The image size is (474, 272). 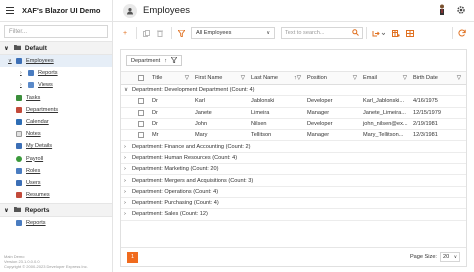 What do you see at coordinates (19, 97) in the screenshot?
I see `tasks-icon` at bounding box center [19, 97].